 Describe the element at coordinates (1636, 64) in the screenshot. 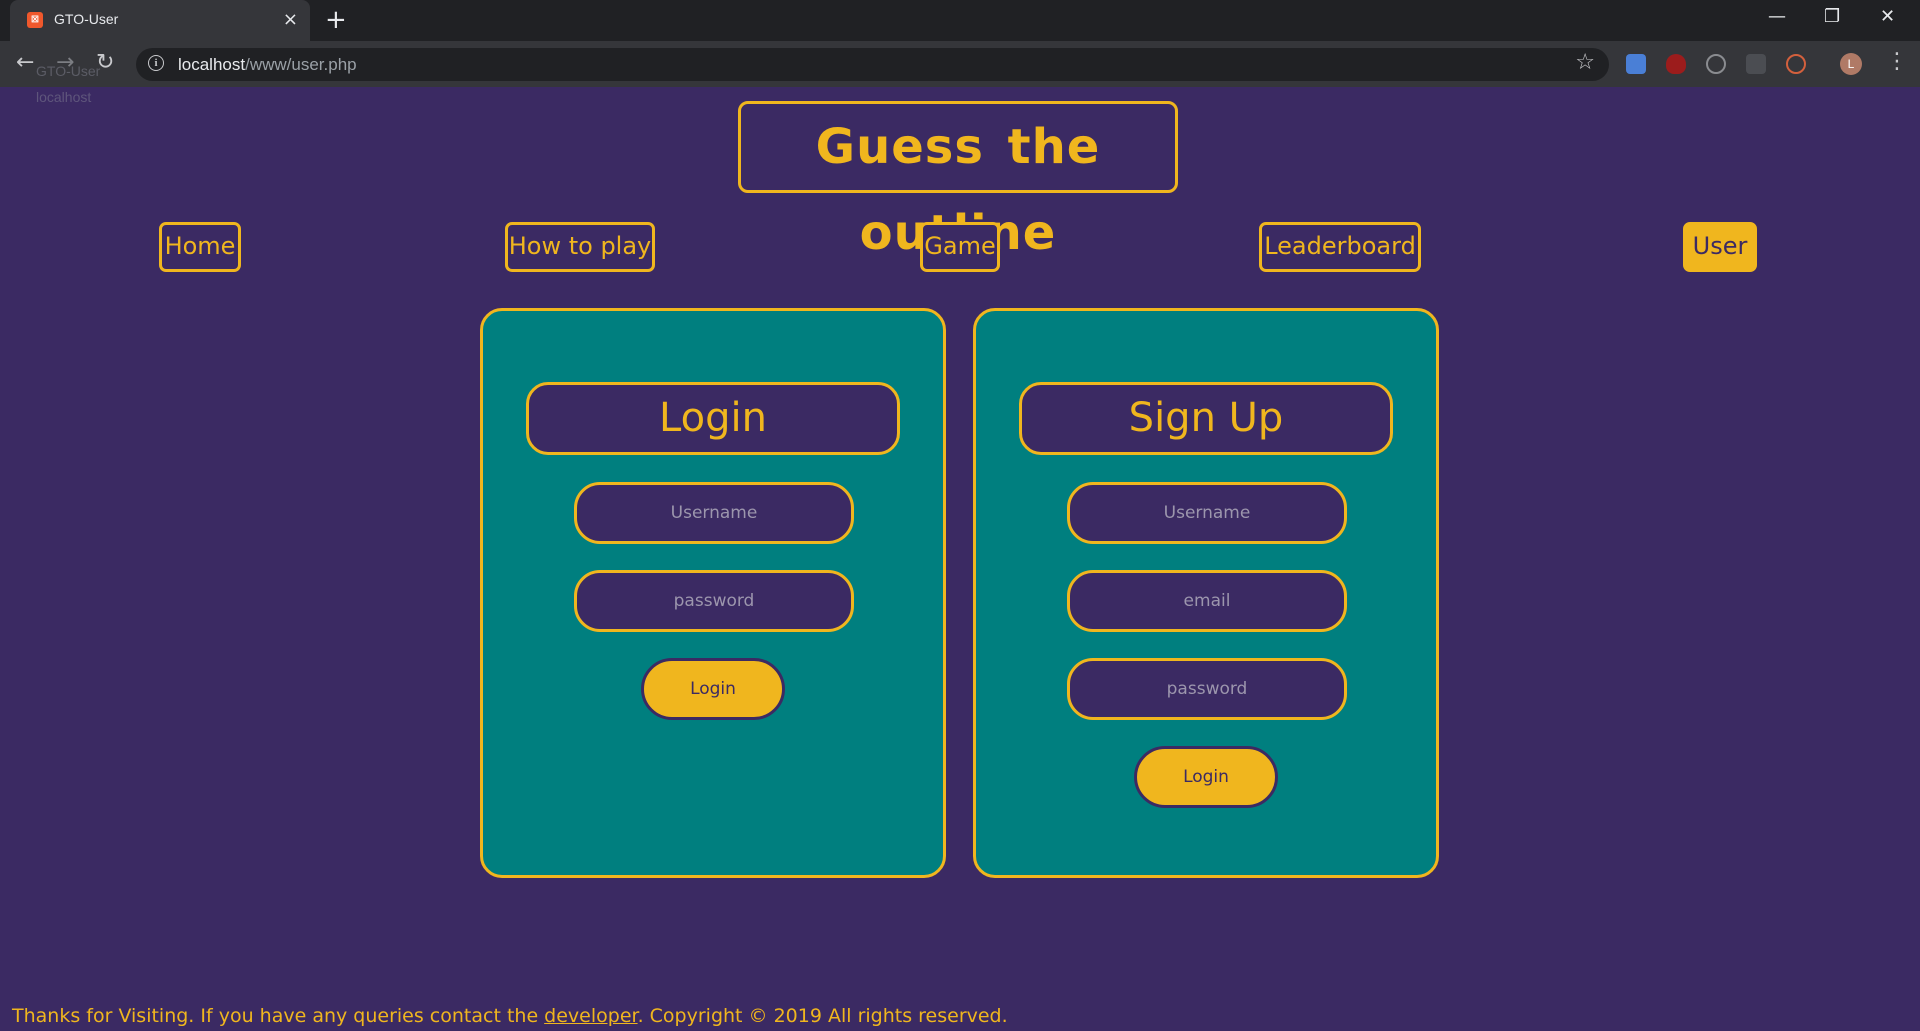

I see `translate-extension-icon` at that location.